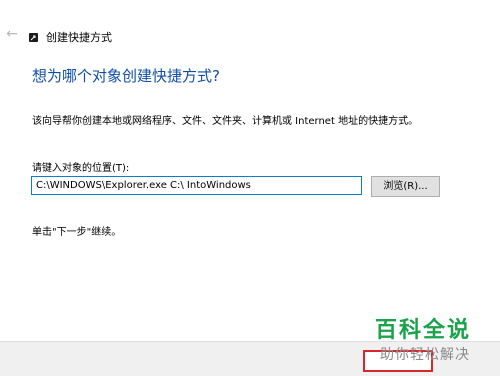  I want to click on watermark-subtitle: 助你轻松解决, so click(425, 355).